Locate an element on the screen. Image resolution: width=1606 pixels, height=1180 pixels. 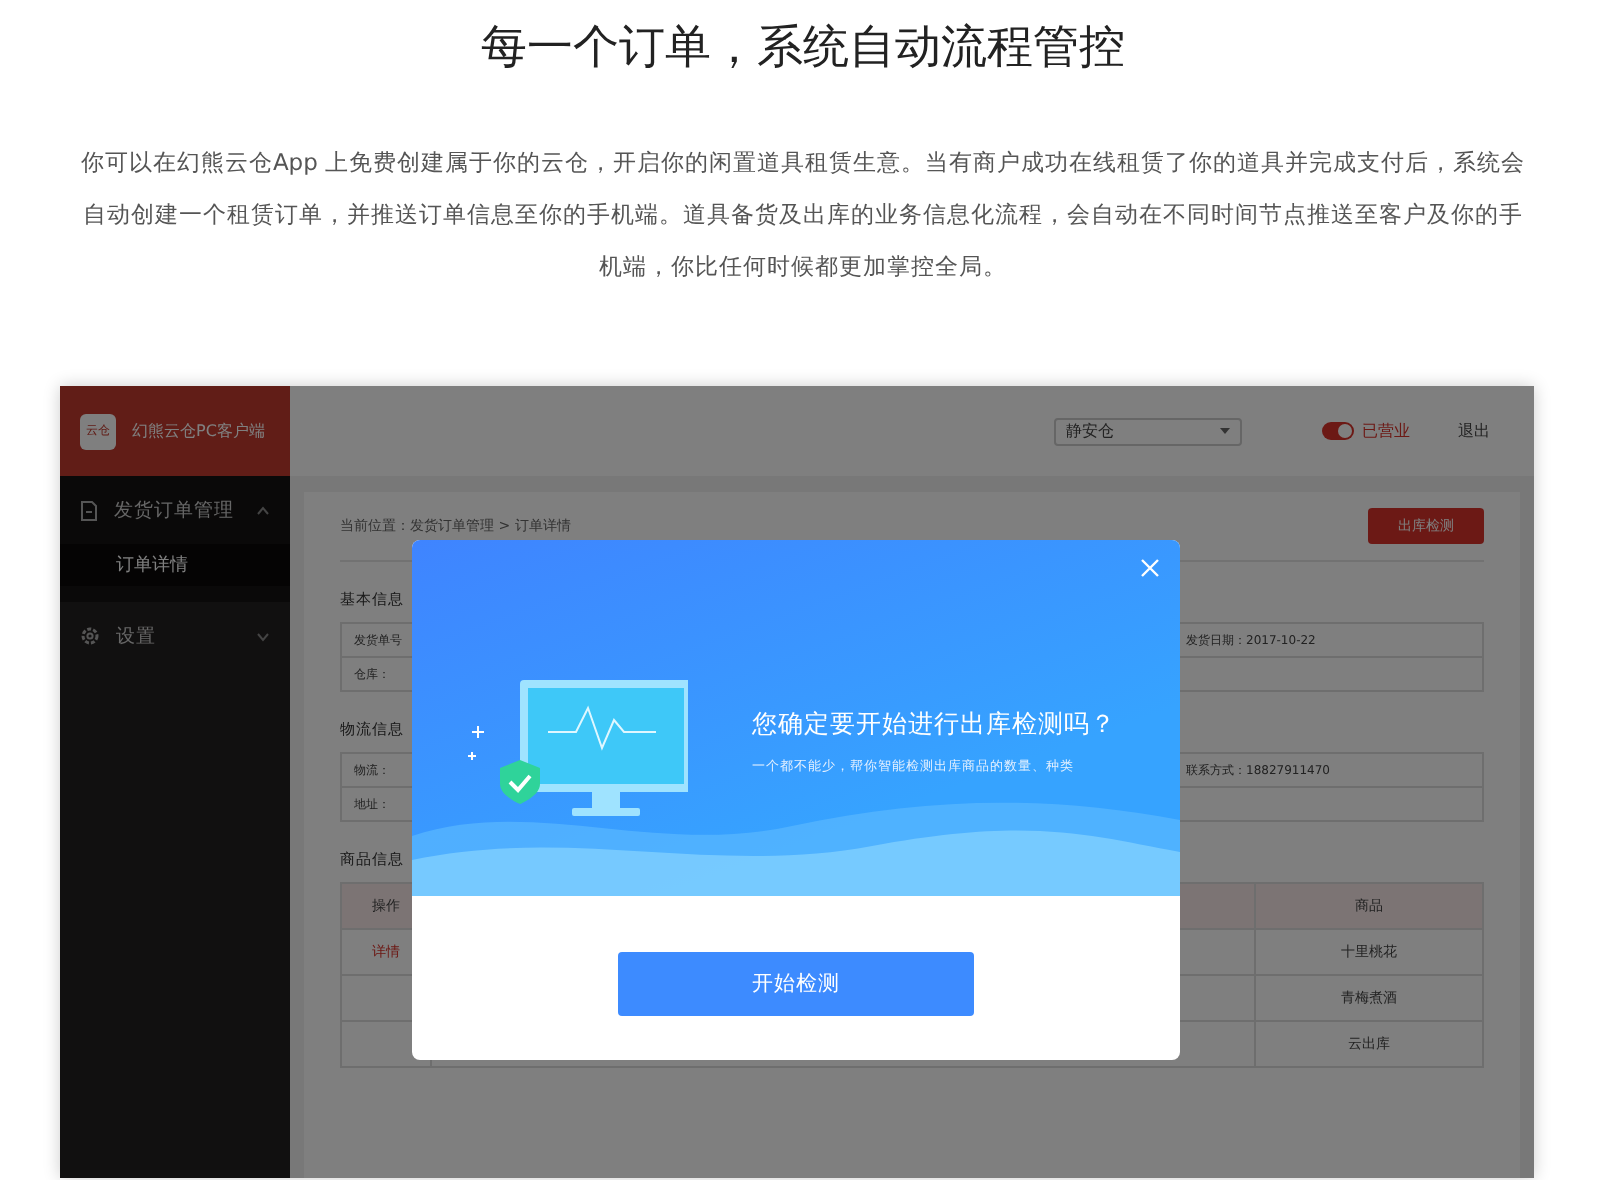
sidebar-group: 设置 is located at coordinates (175, 636).